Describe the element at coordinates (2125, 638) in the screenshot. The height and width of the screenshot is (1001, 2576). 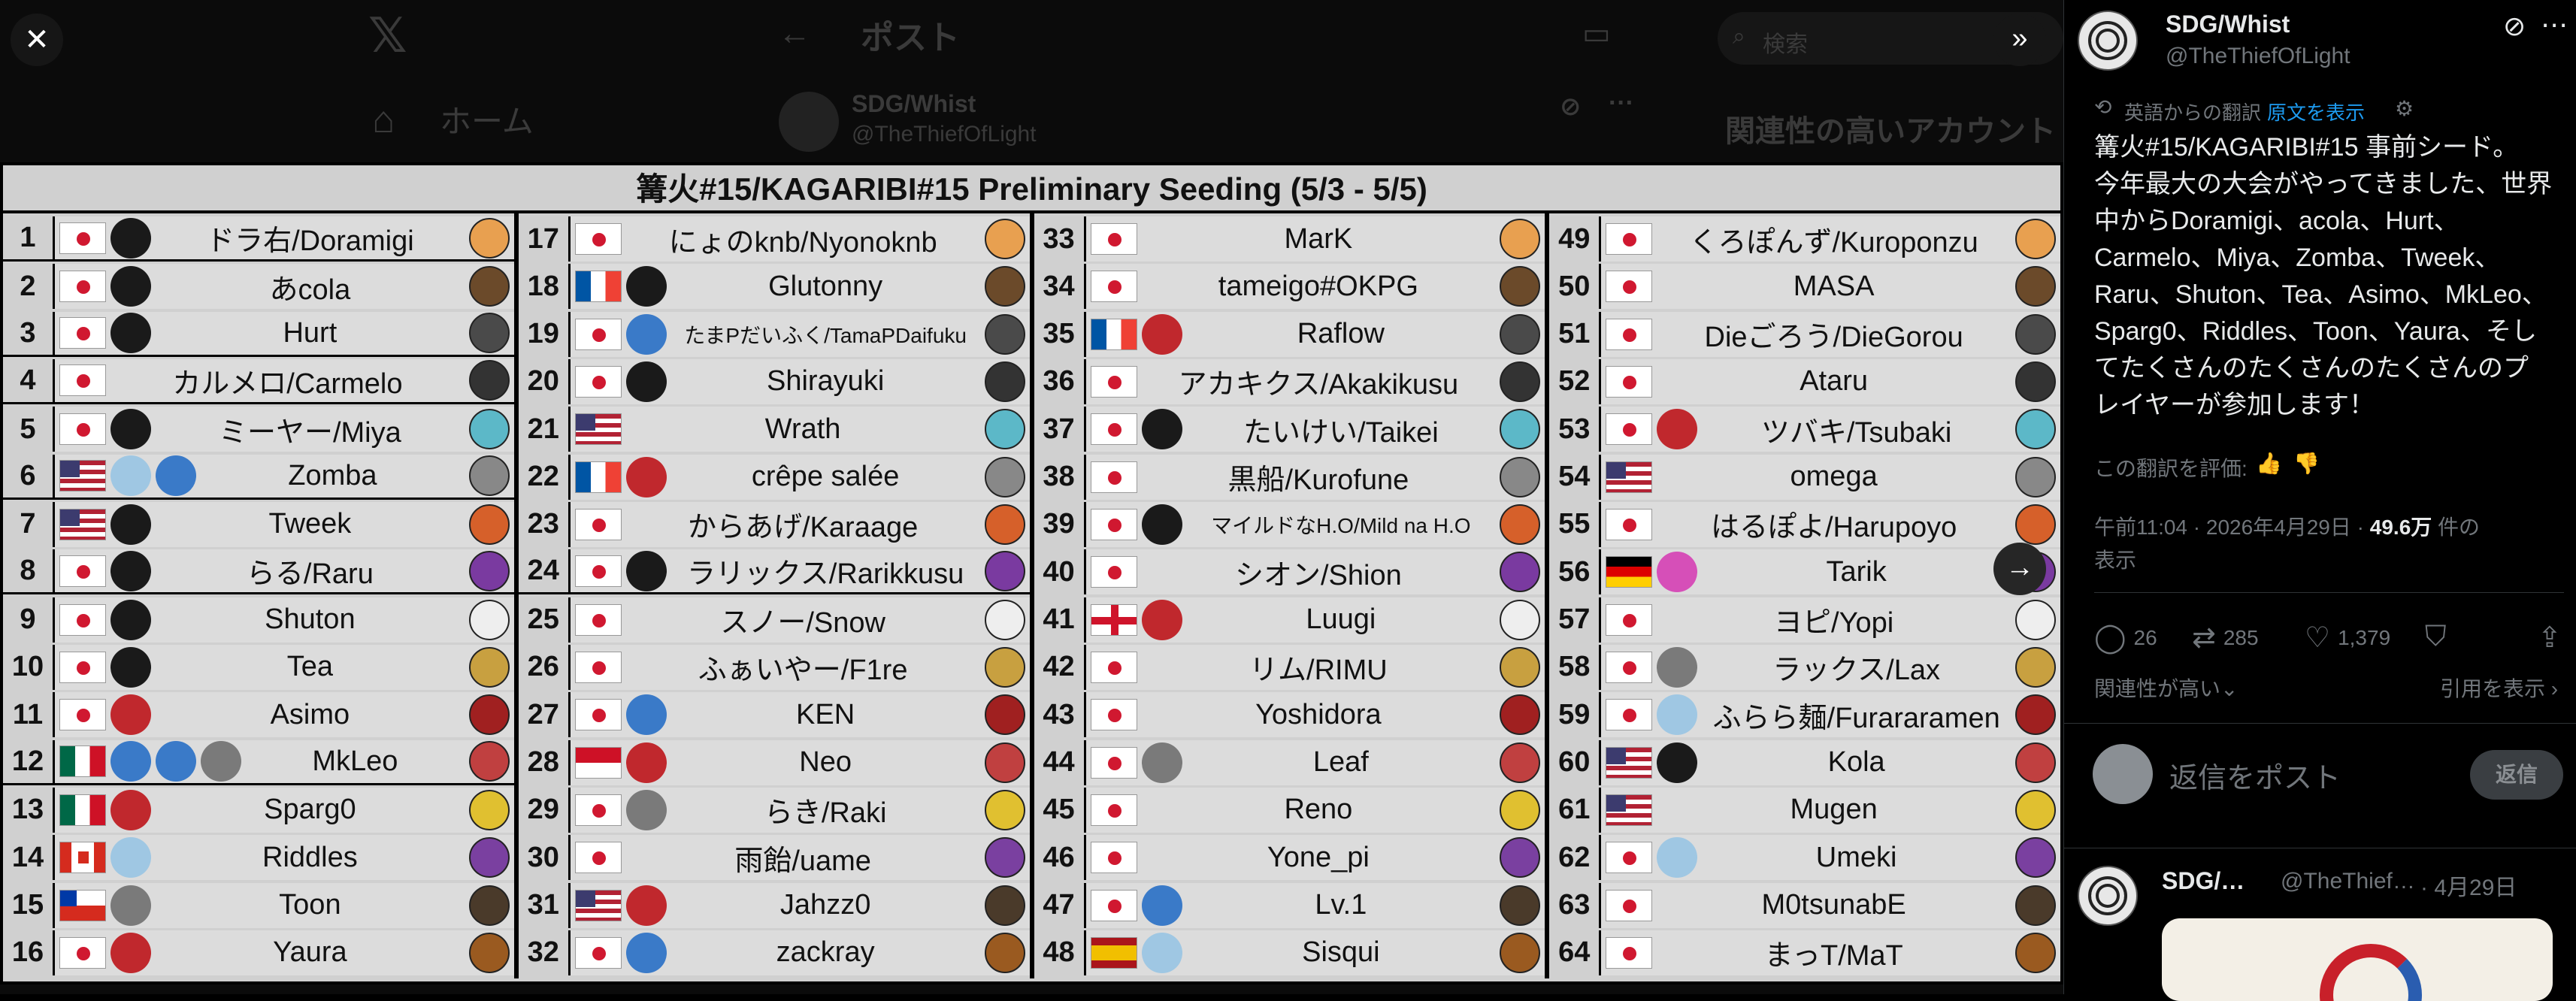
I see `reply-button: ◯ 26` at that location.